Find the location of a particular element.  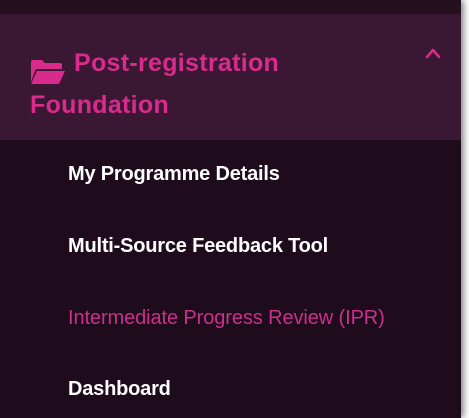

nav-item-multi-source-feedback-tool: Multi-Source Feedback Tool is located at coordinates (198, 246).